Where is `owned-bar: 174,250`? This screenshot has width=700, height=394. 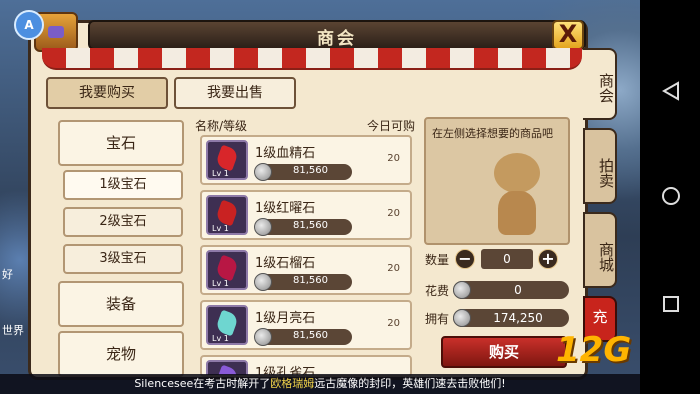
owned-bar: 174,250 is located at coordinates (511, 318).